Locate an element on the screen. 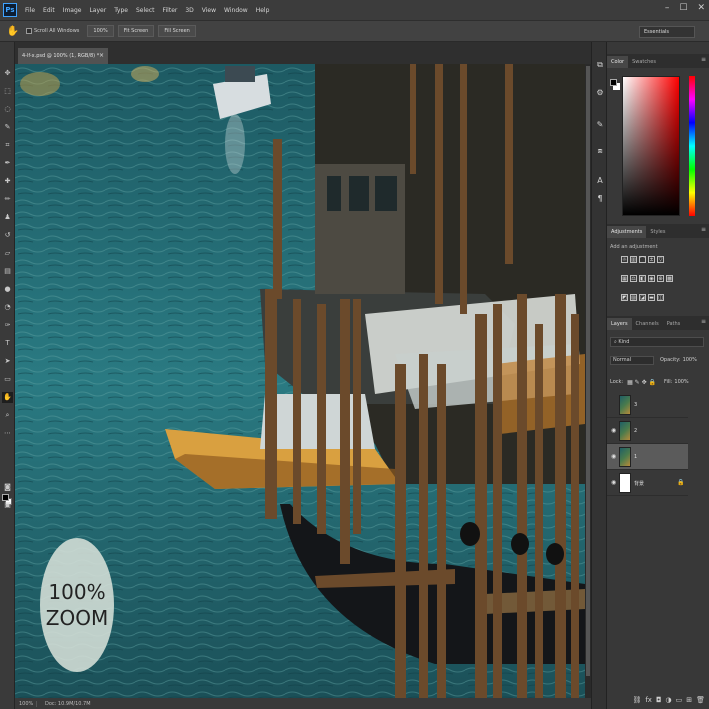  close-window-button: ✕ is located at coordinates (701, 8).